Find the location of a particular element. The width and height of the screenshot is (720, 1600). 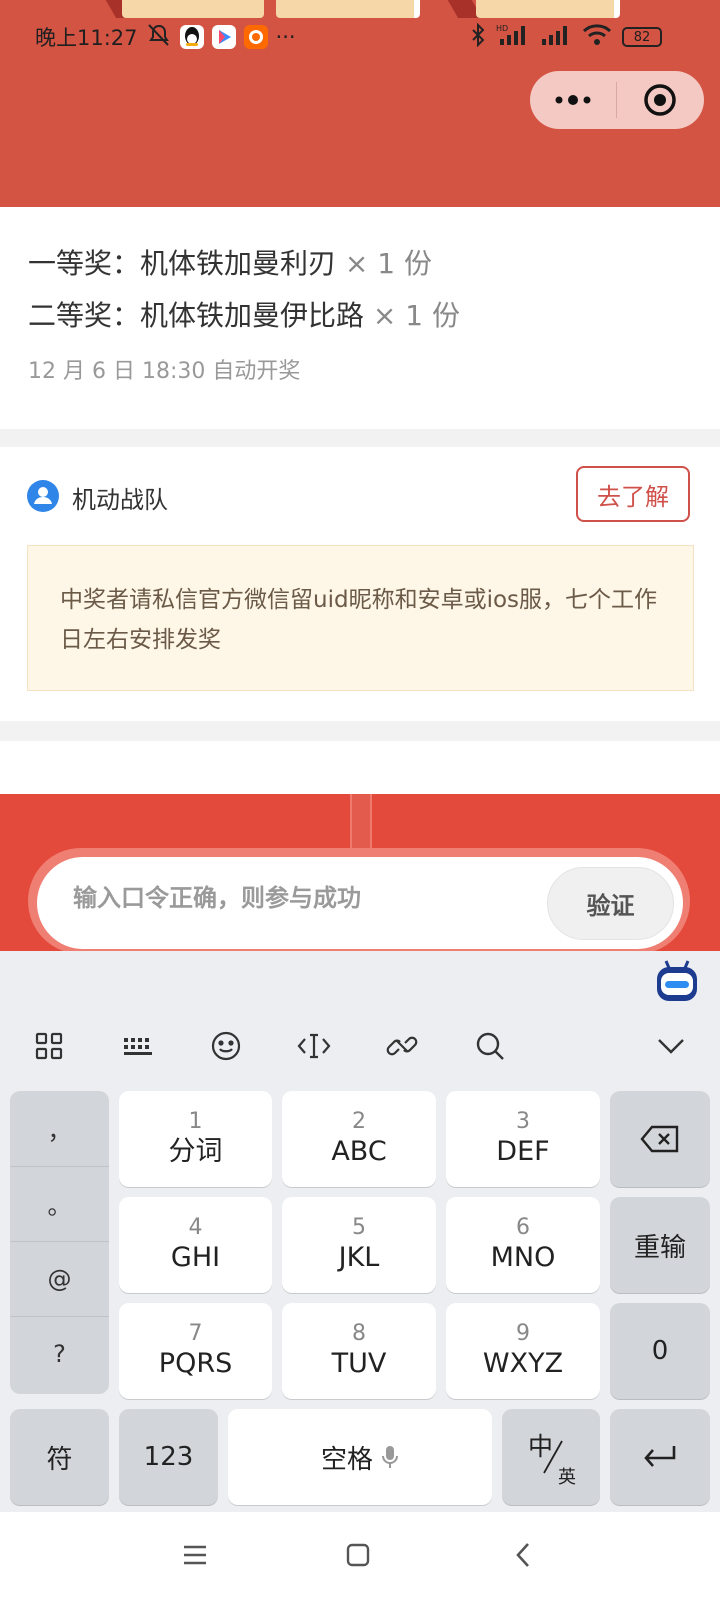

status-time: 晚上11:27 is located at coordinates (86, 38).